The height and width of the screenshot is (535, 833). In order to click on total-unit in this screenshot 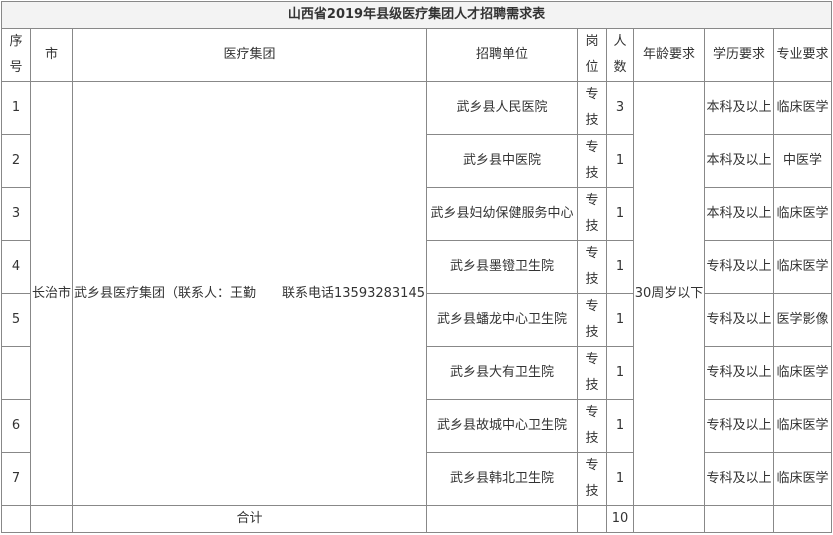, I will do `click(502, 519)`.